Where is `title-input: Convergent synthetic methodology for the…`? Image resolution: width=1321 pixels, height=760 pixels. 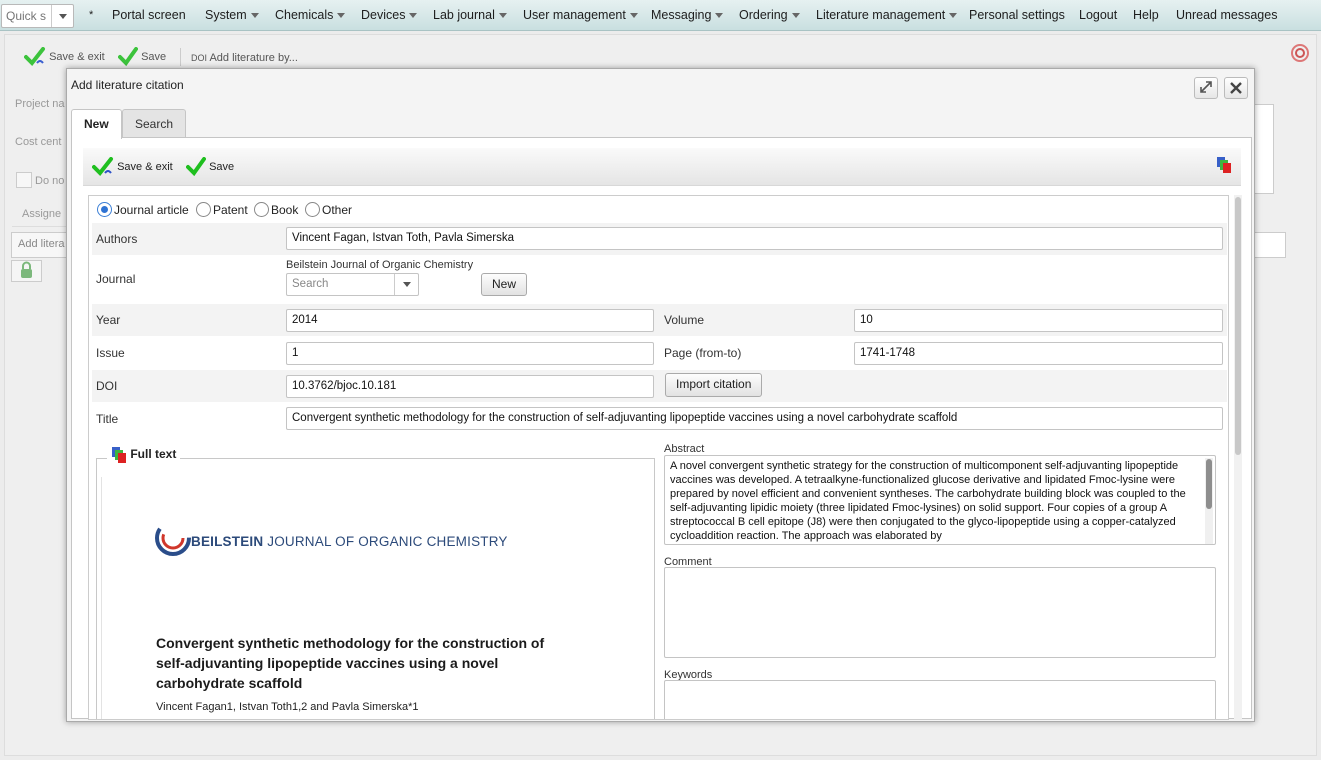 title-input: Convergent synthetic methodology for the… is located at coordinates (754, 418).